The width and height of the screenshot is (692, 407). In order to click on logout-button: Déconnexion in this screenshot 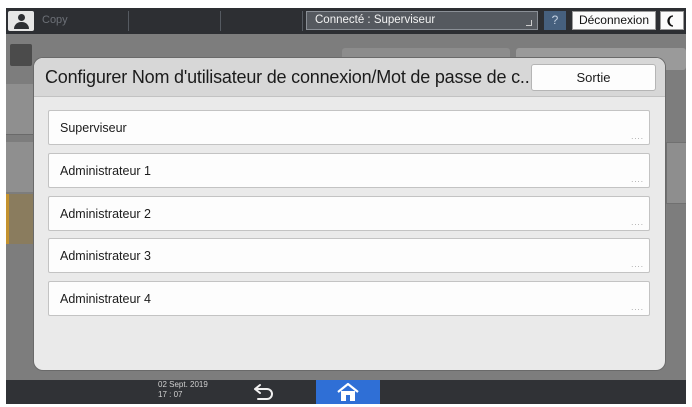, I will do `click(614, 20)`.